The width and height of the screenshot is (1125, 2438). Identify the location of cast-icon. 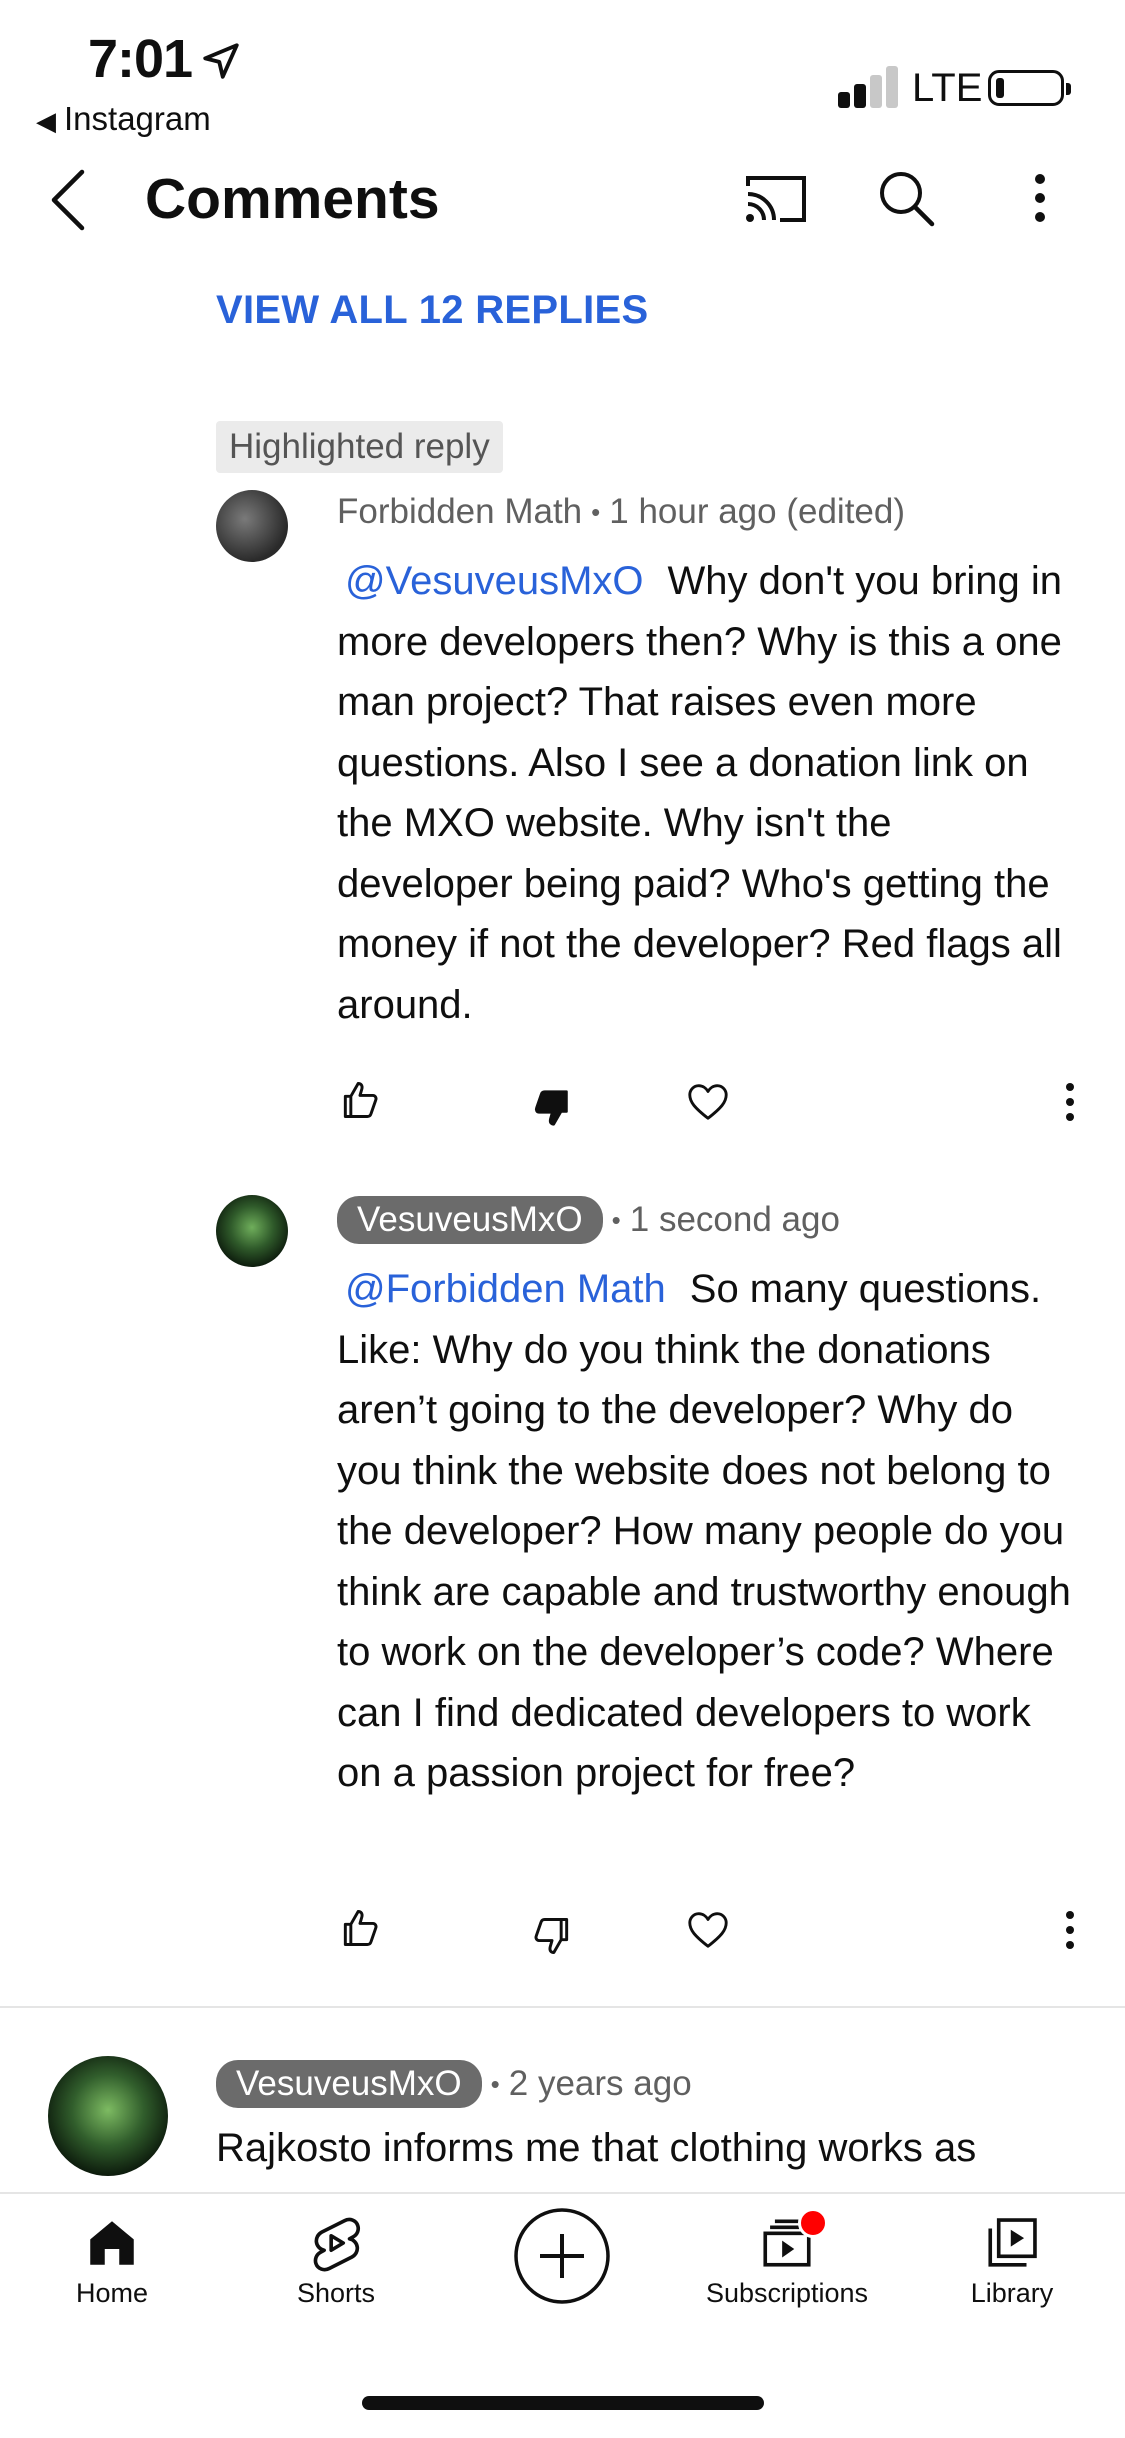
(776, 199).